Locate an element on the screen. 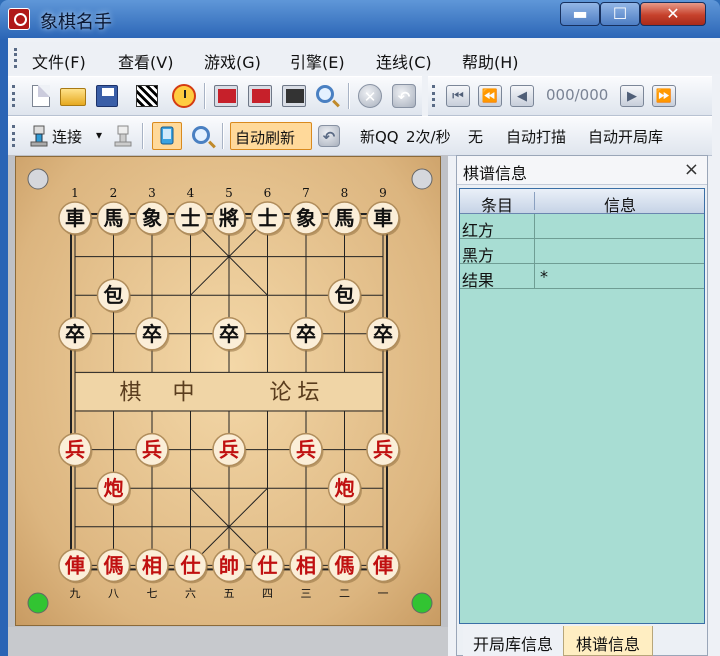  undo-button: ↶ is located at coordinates (404, 96).